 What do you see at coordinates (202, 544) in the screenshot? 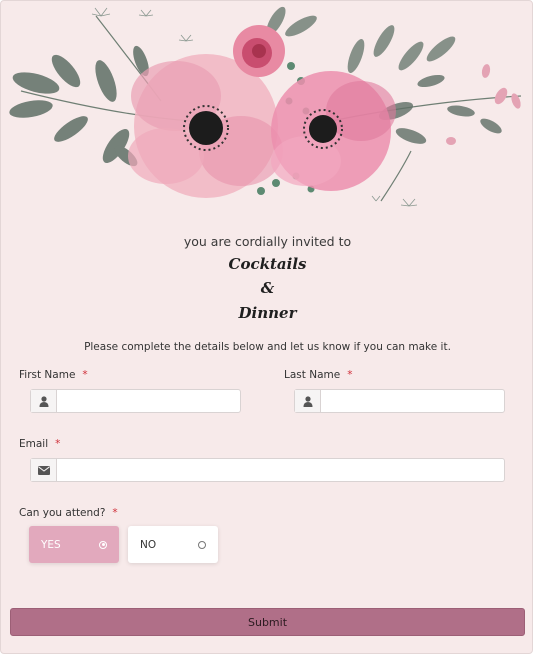
I see `radio-unchecked-icon` at bounding box center [202, 544].